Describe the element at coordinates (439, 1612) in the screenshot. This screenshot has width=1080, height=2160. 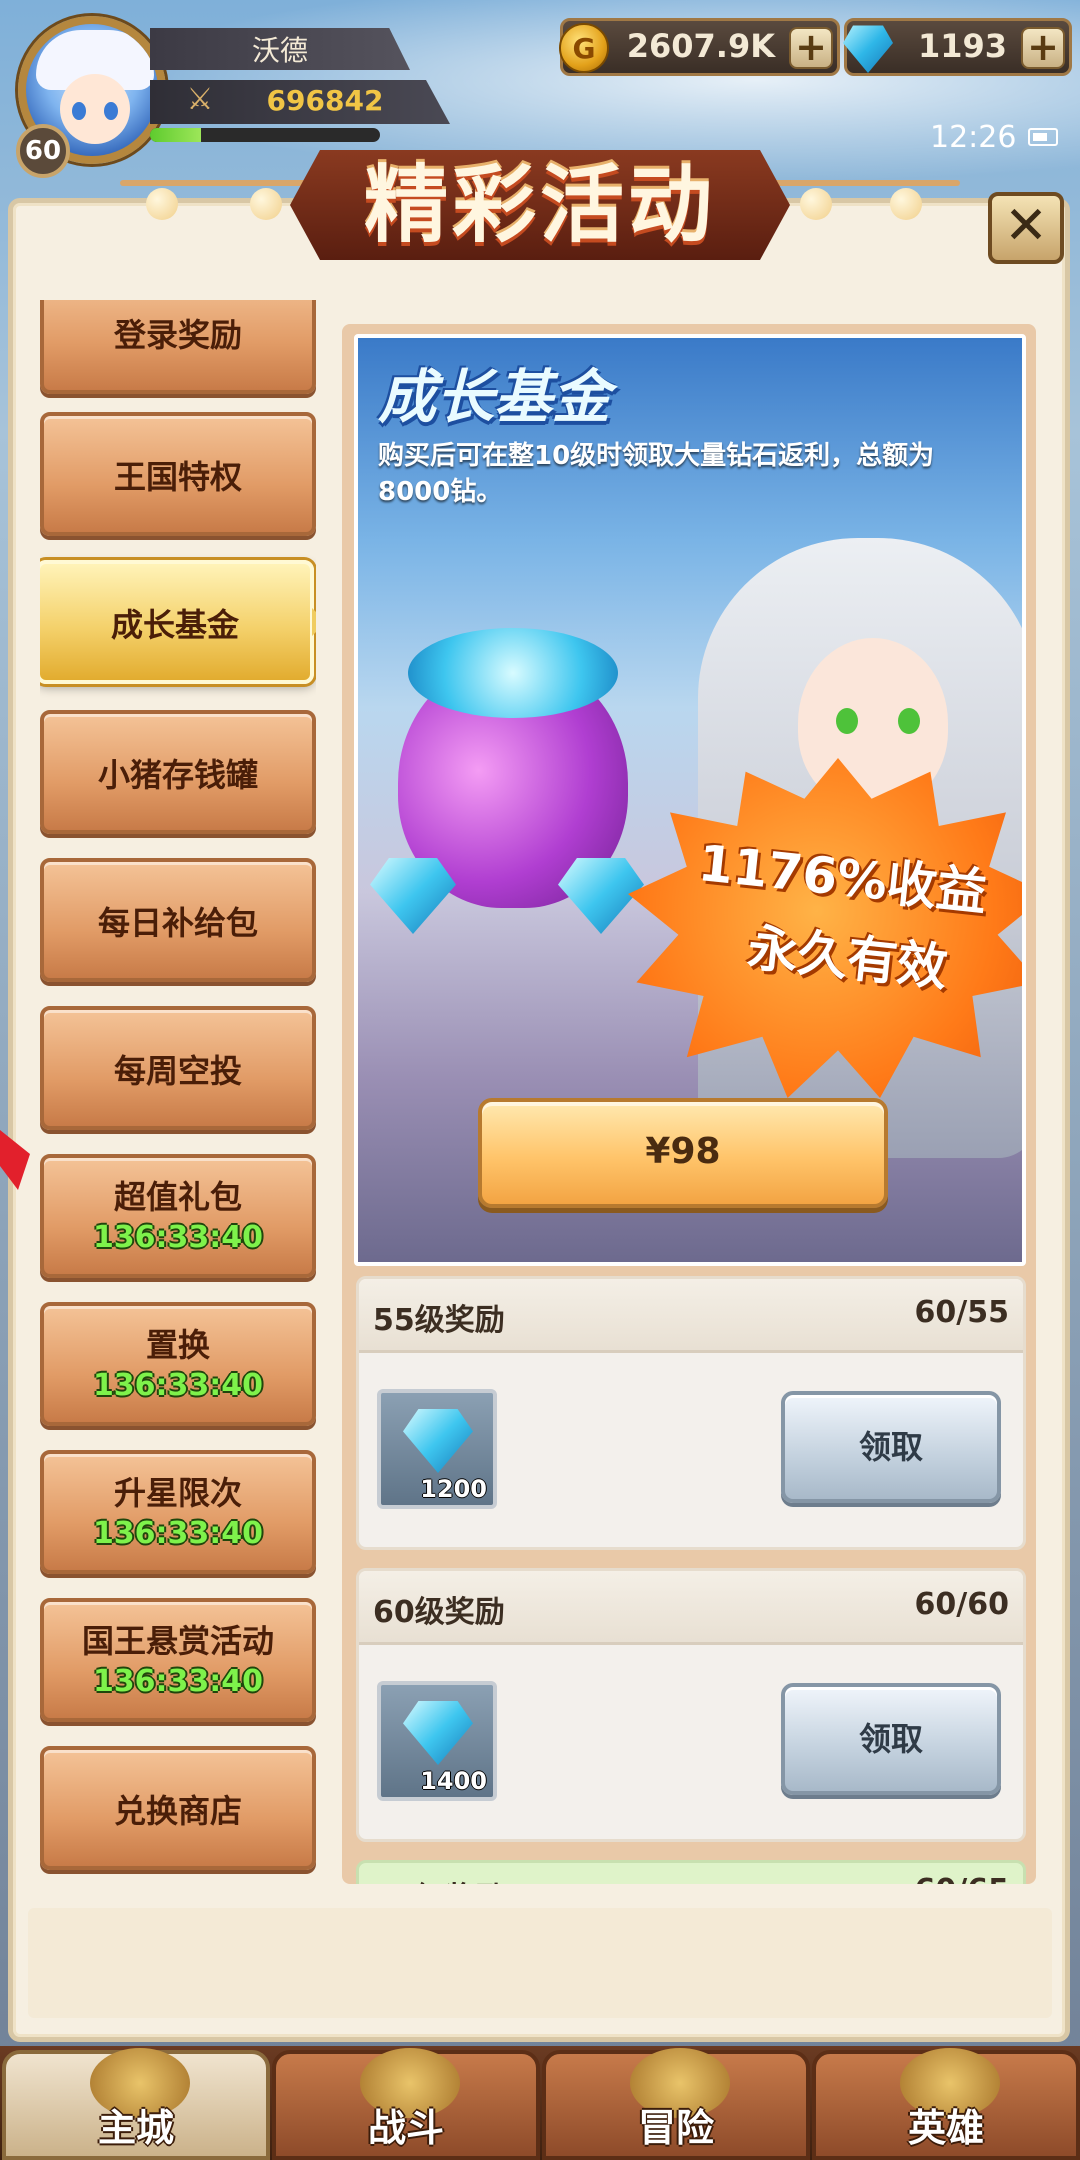
I see `reward-title: 60级奖励` at that location.